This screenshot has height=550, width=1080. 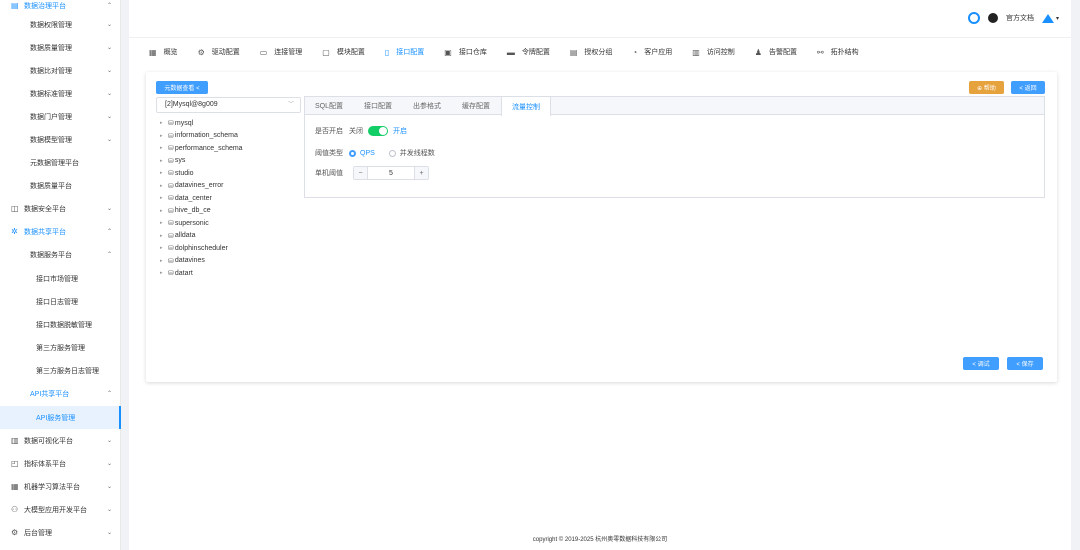 What do you see at coordinates (60, 324) in the screenshot?
I see `sidebar-item: 接口数据脱敏管理` at bounding box center [60, 324].